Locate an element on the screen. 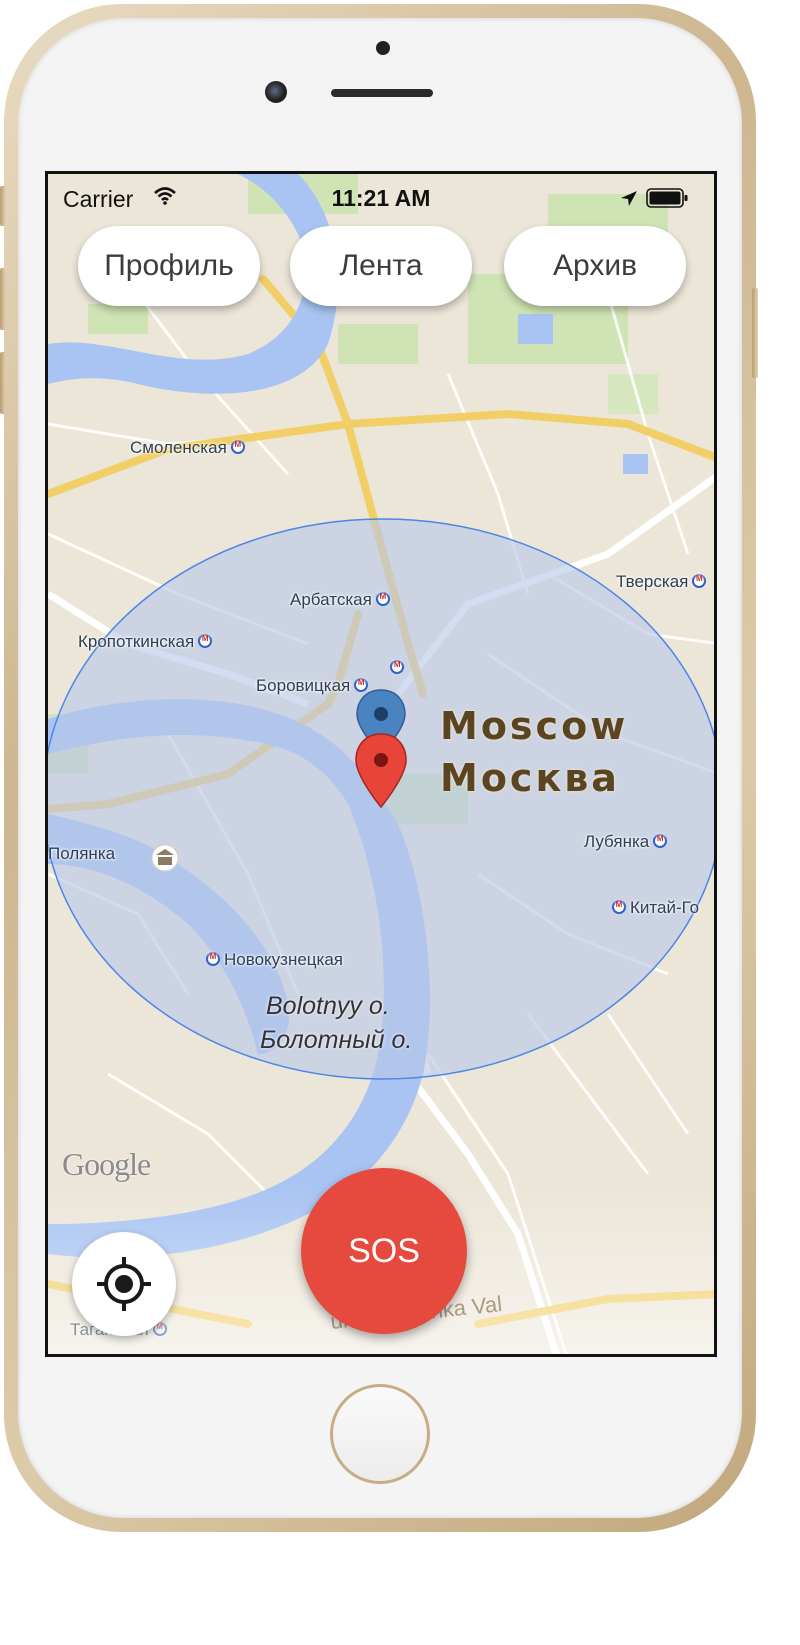 The image size is (800, 1645). profile-button: Профиль is located at coordinates (169, 266).